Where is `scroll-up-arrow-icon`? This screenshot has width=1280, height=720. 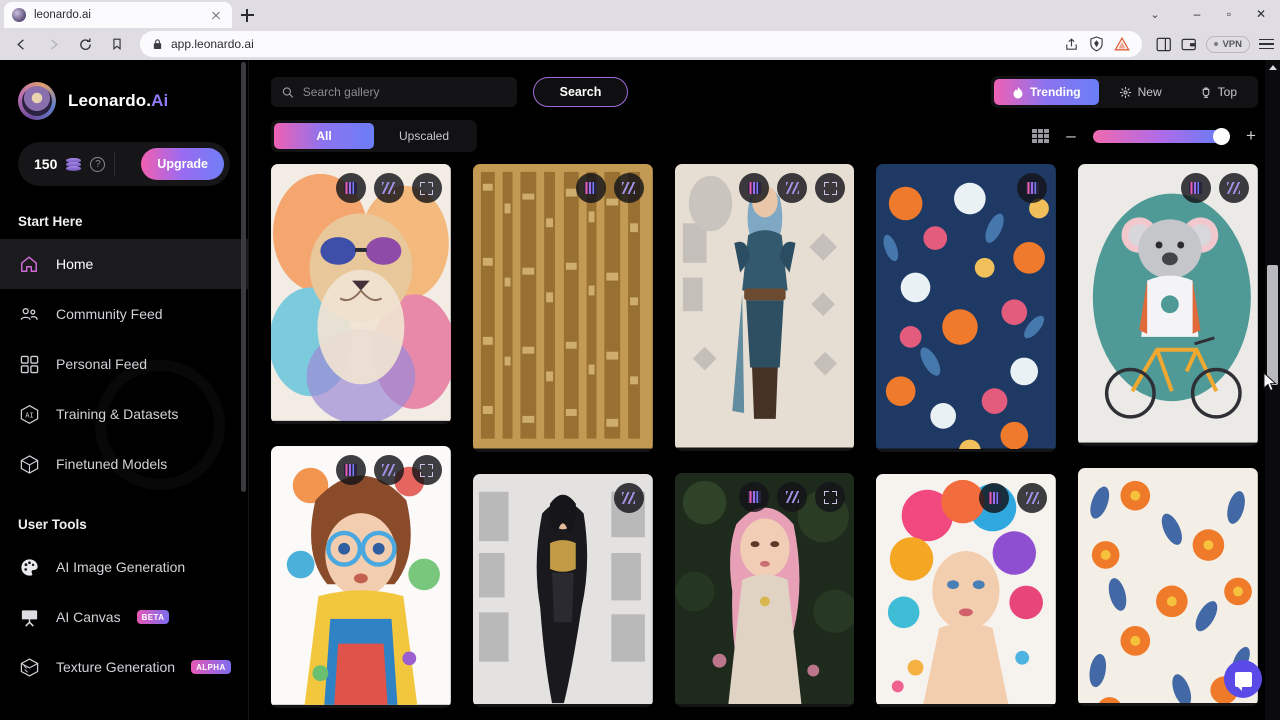 scroll-up-arrow-icon is located at coordinates (1272, 67).